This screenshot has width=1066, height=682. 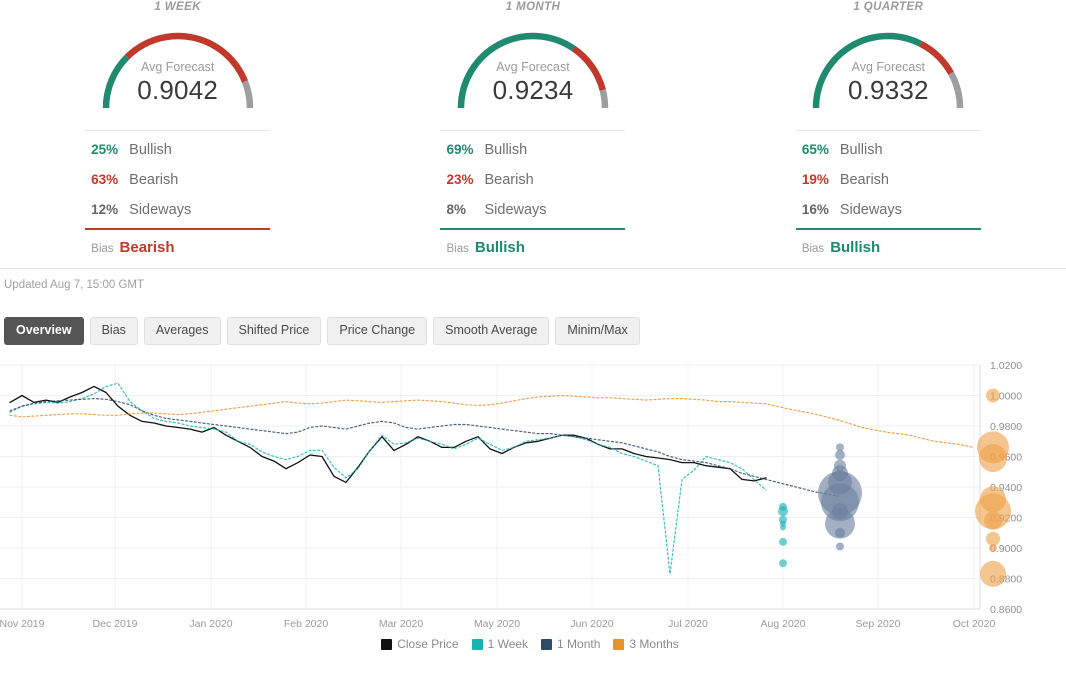 I want to click on bullish-percent: 25%, so click(x=105, y=149).